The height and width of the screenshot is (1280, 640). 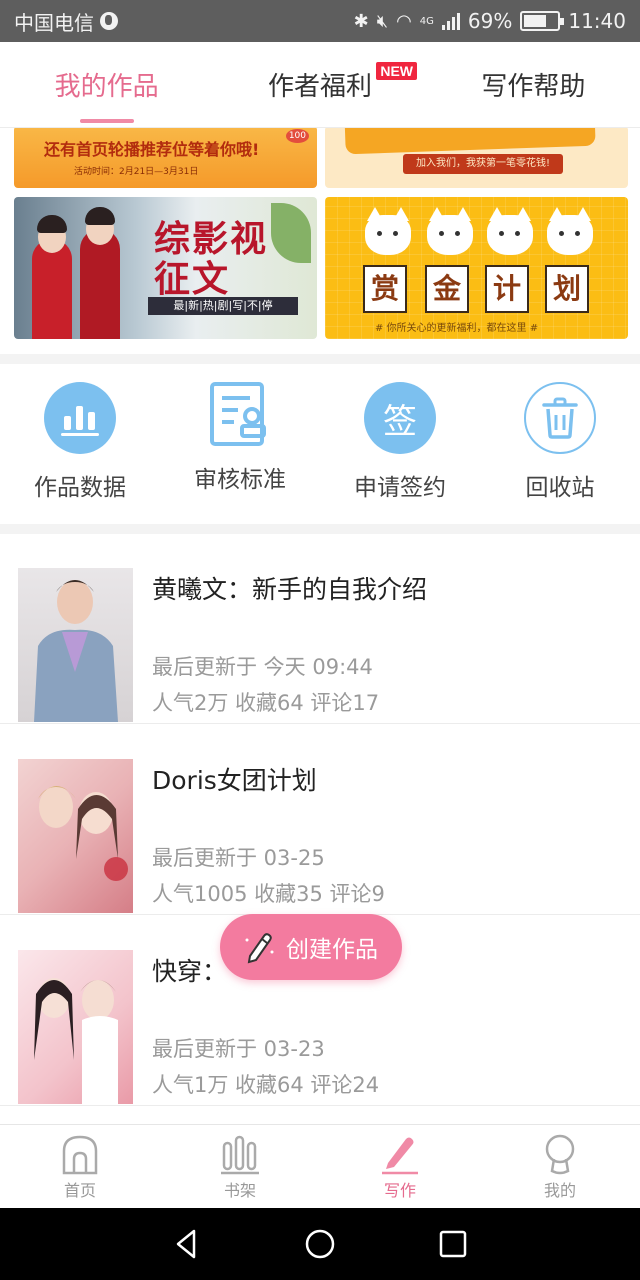 I want to click on pen-icon, so click(x=400, y=1156).